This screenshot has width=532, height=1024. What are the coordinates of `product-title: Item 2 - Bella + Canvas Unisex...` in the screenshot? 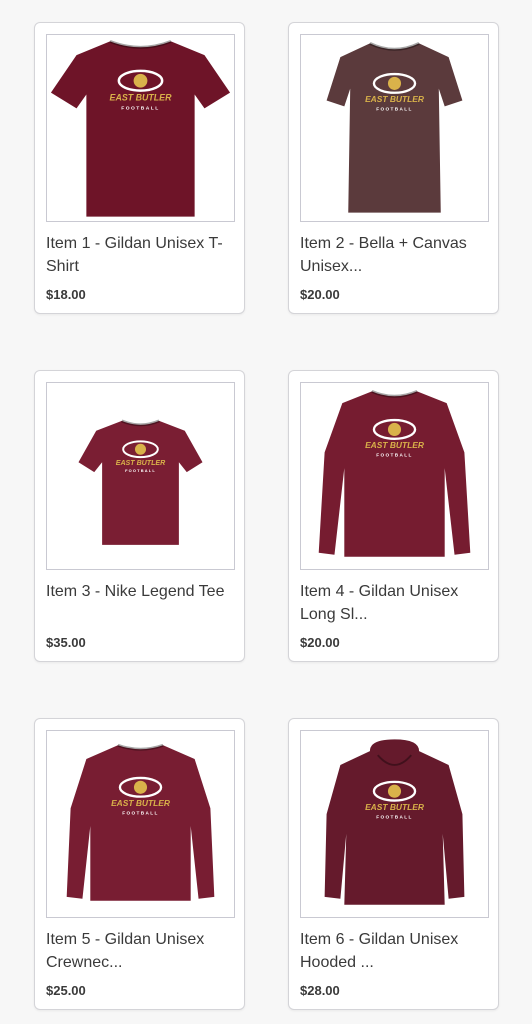 It's located at (395, 255).